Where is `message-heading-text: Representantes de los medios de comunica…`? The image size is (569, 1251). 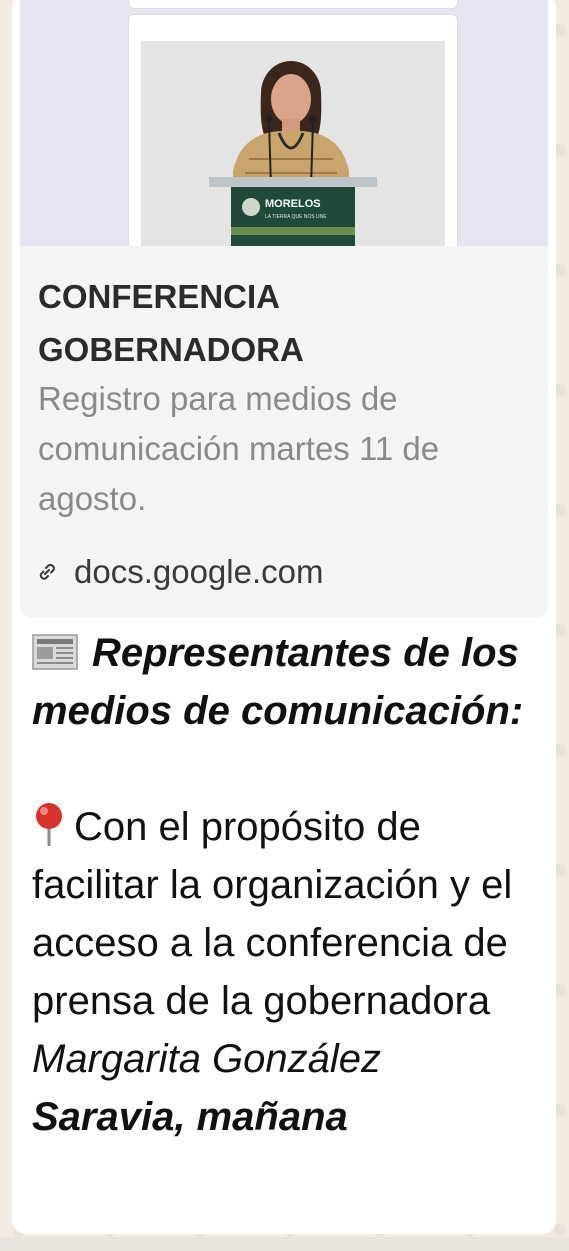
message-heading-text: Representantes de los medios de comunica… is located at coordinates (278, 682).